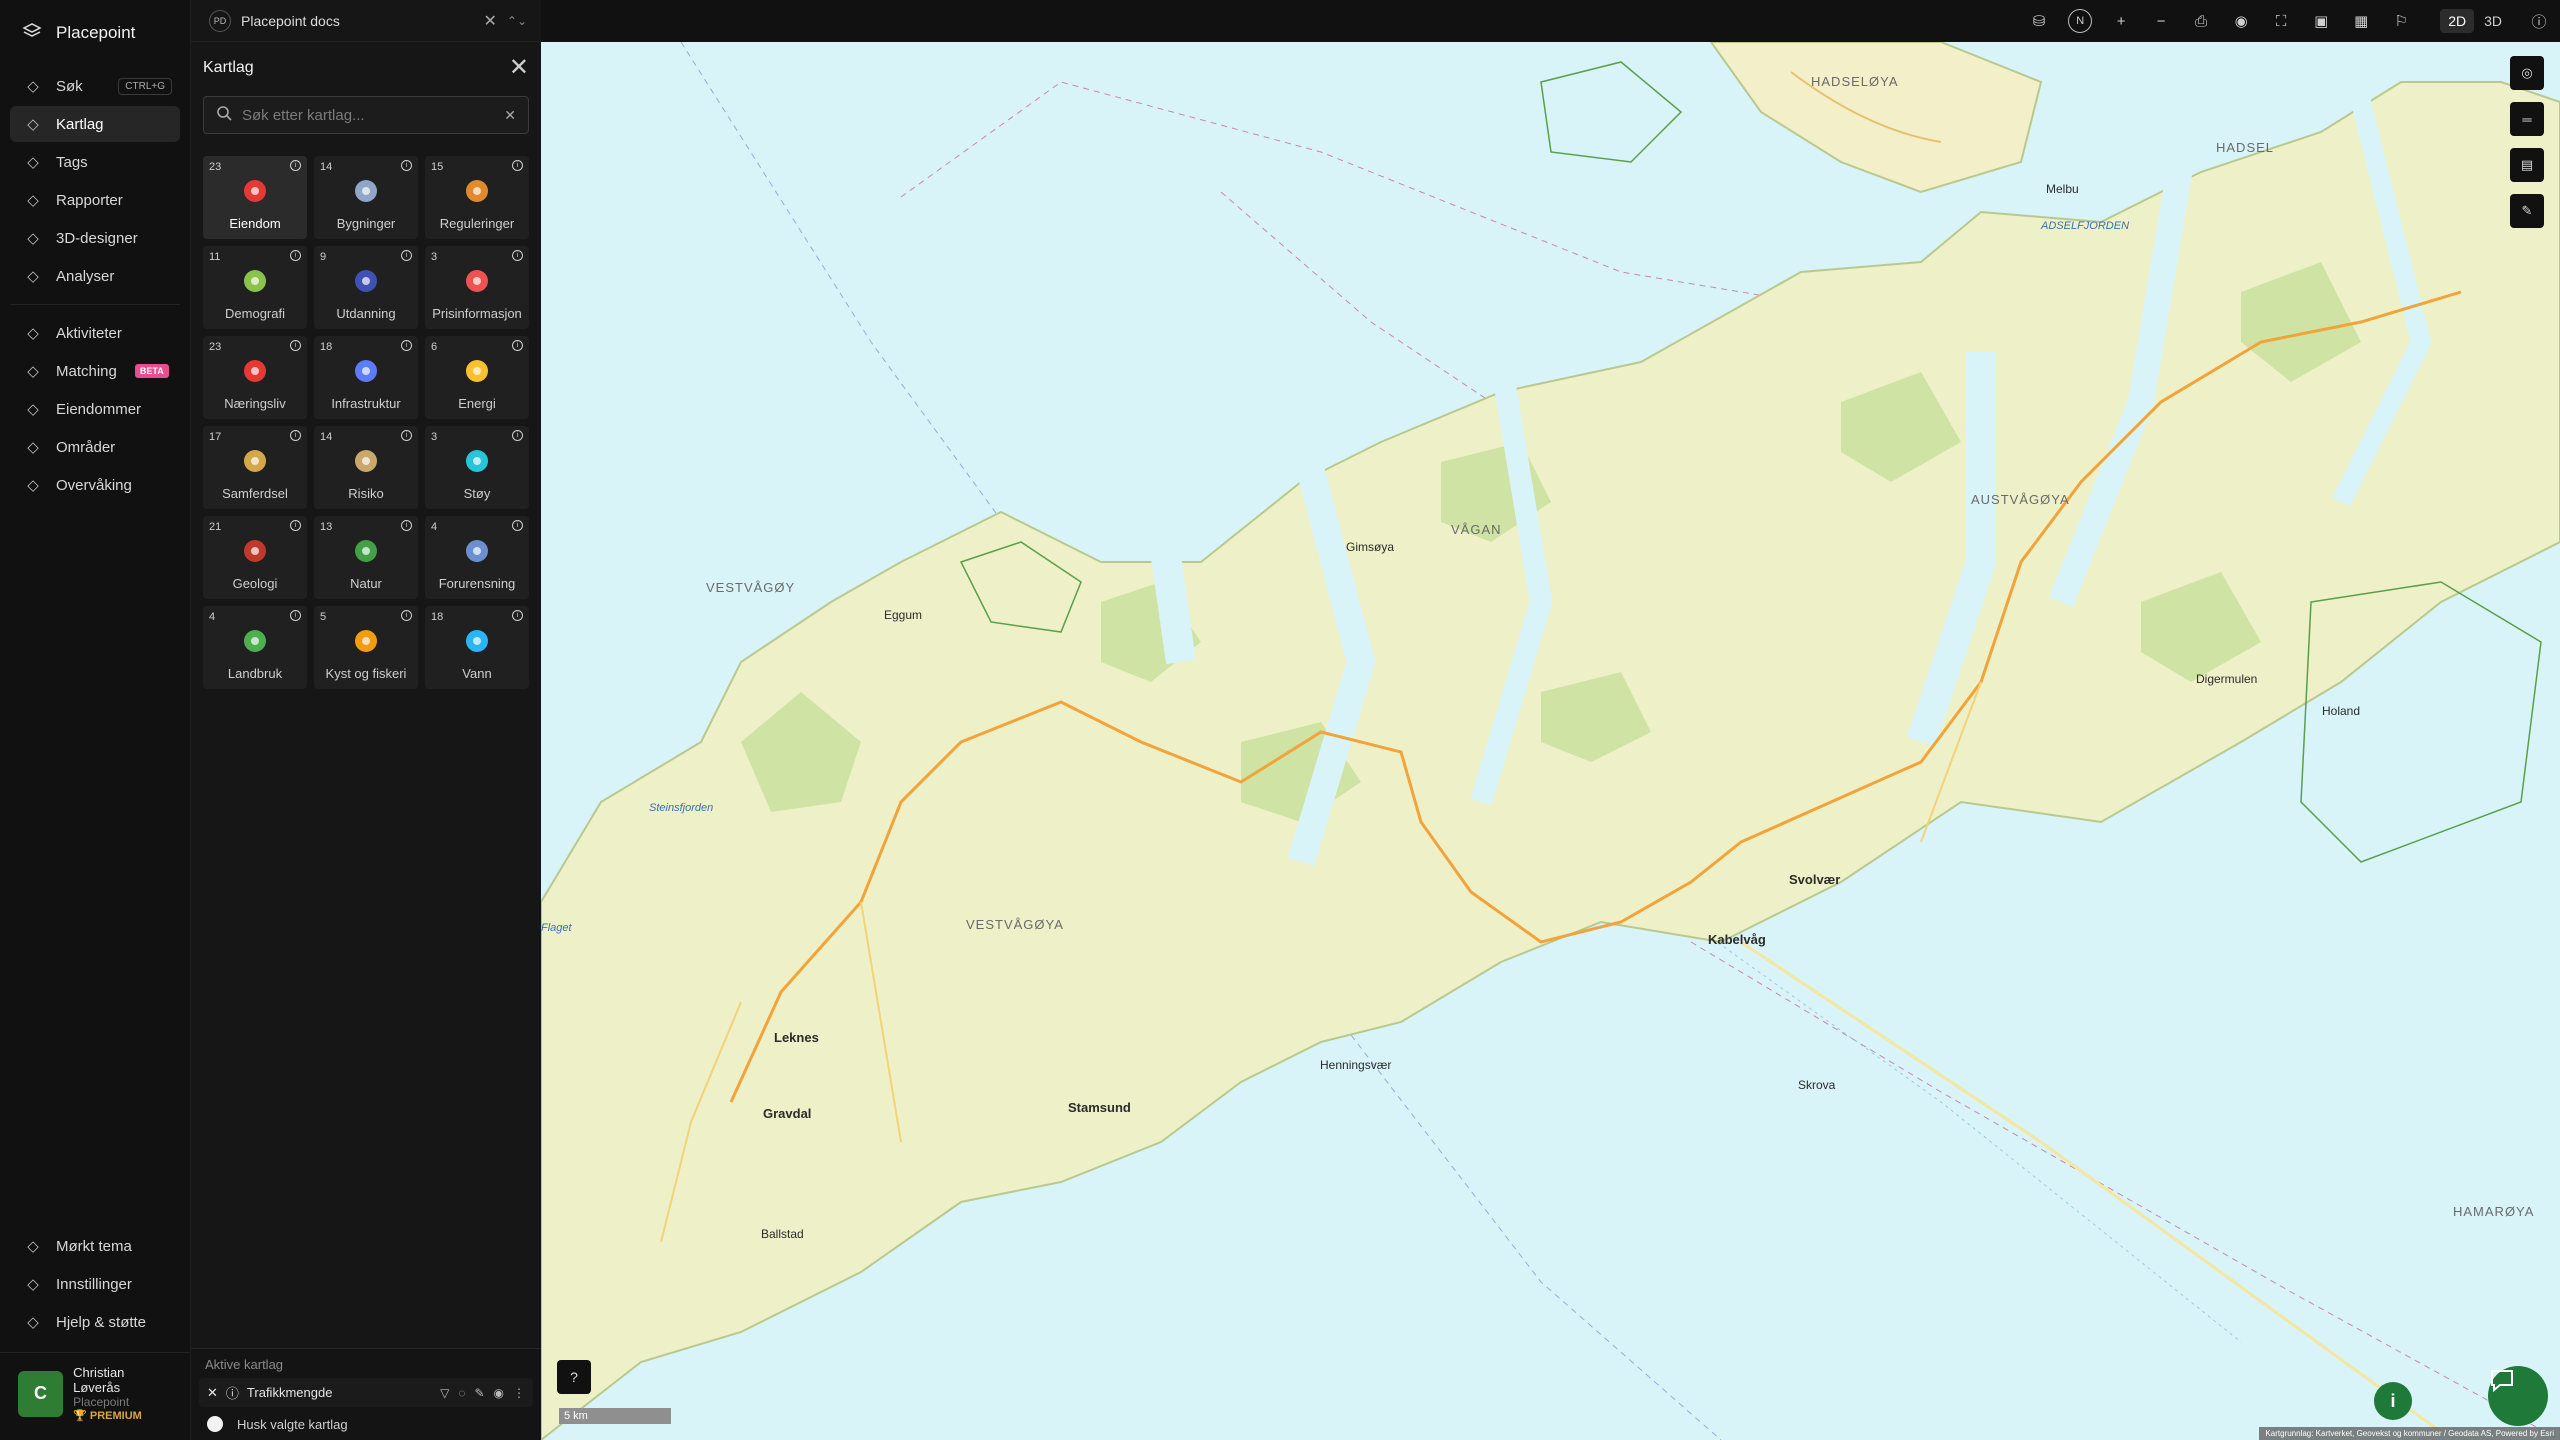  Describe the element at coordinates (95, 1284) in the screenshot. I see `sidebar-item-innstillinger: ◇ Innstillinger` at that location.